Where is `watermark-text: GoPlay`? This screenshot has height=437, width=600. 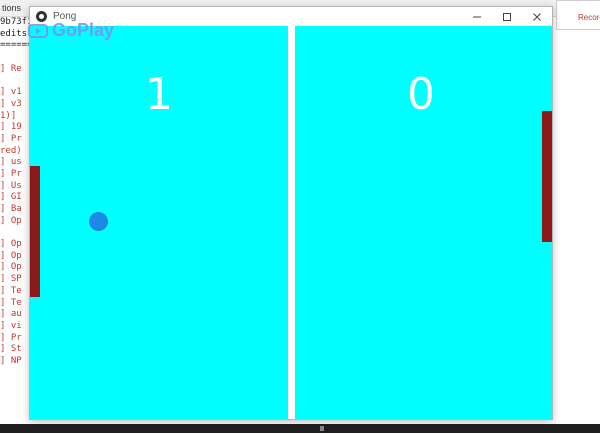
watermark-text: GoPlay is located at coordinates (83, 30).